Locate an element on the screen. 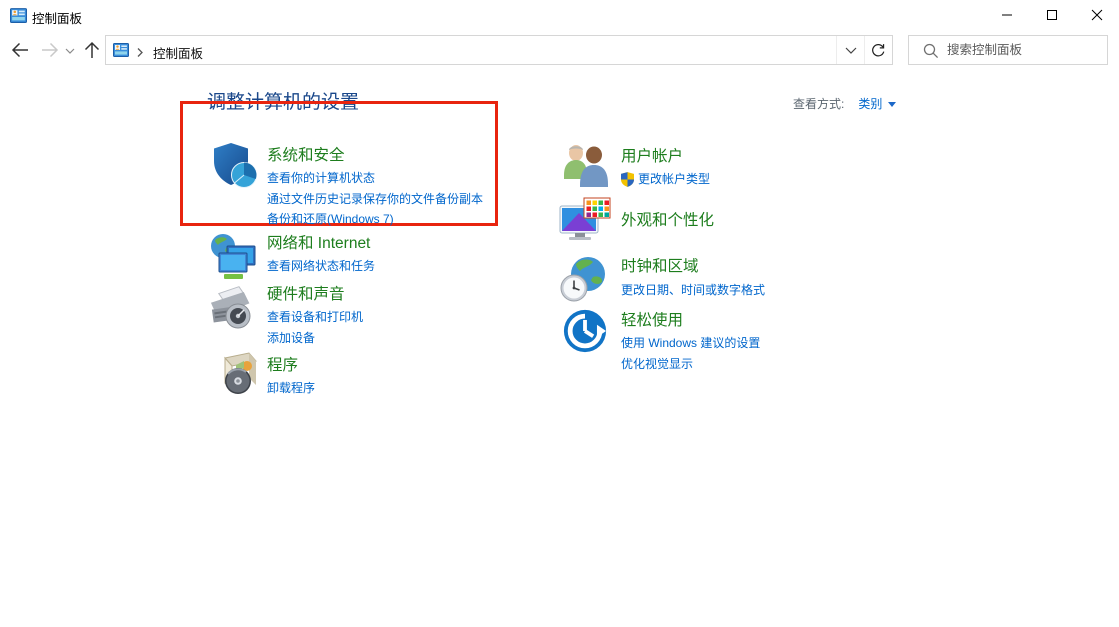 The height and width of the screenshot is (627, 1119). category-programs: 程序 卸载程序 is located at coordinates (371, 376).